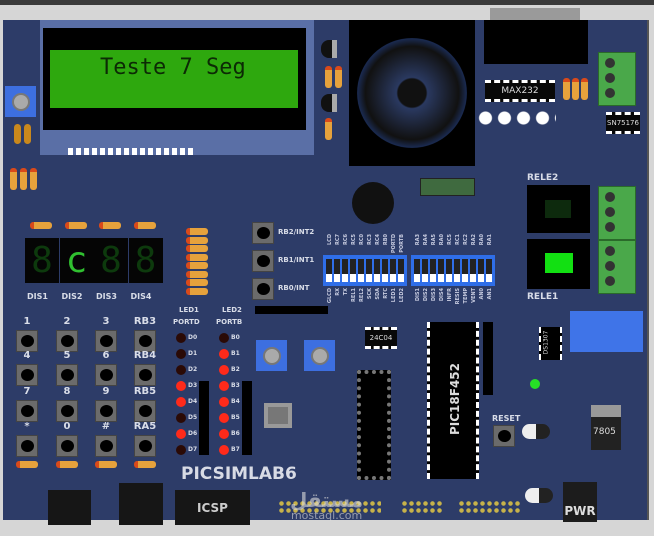 This screenshot has height=536, width=654. Describe the element at coordinates (504, 436) in the screenshot. I see `reset-button` at that location.